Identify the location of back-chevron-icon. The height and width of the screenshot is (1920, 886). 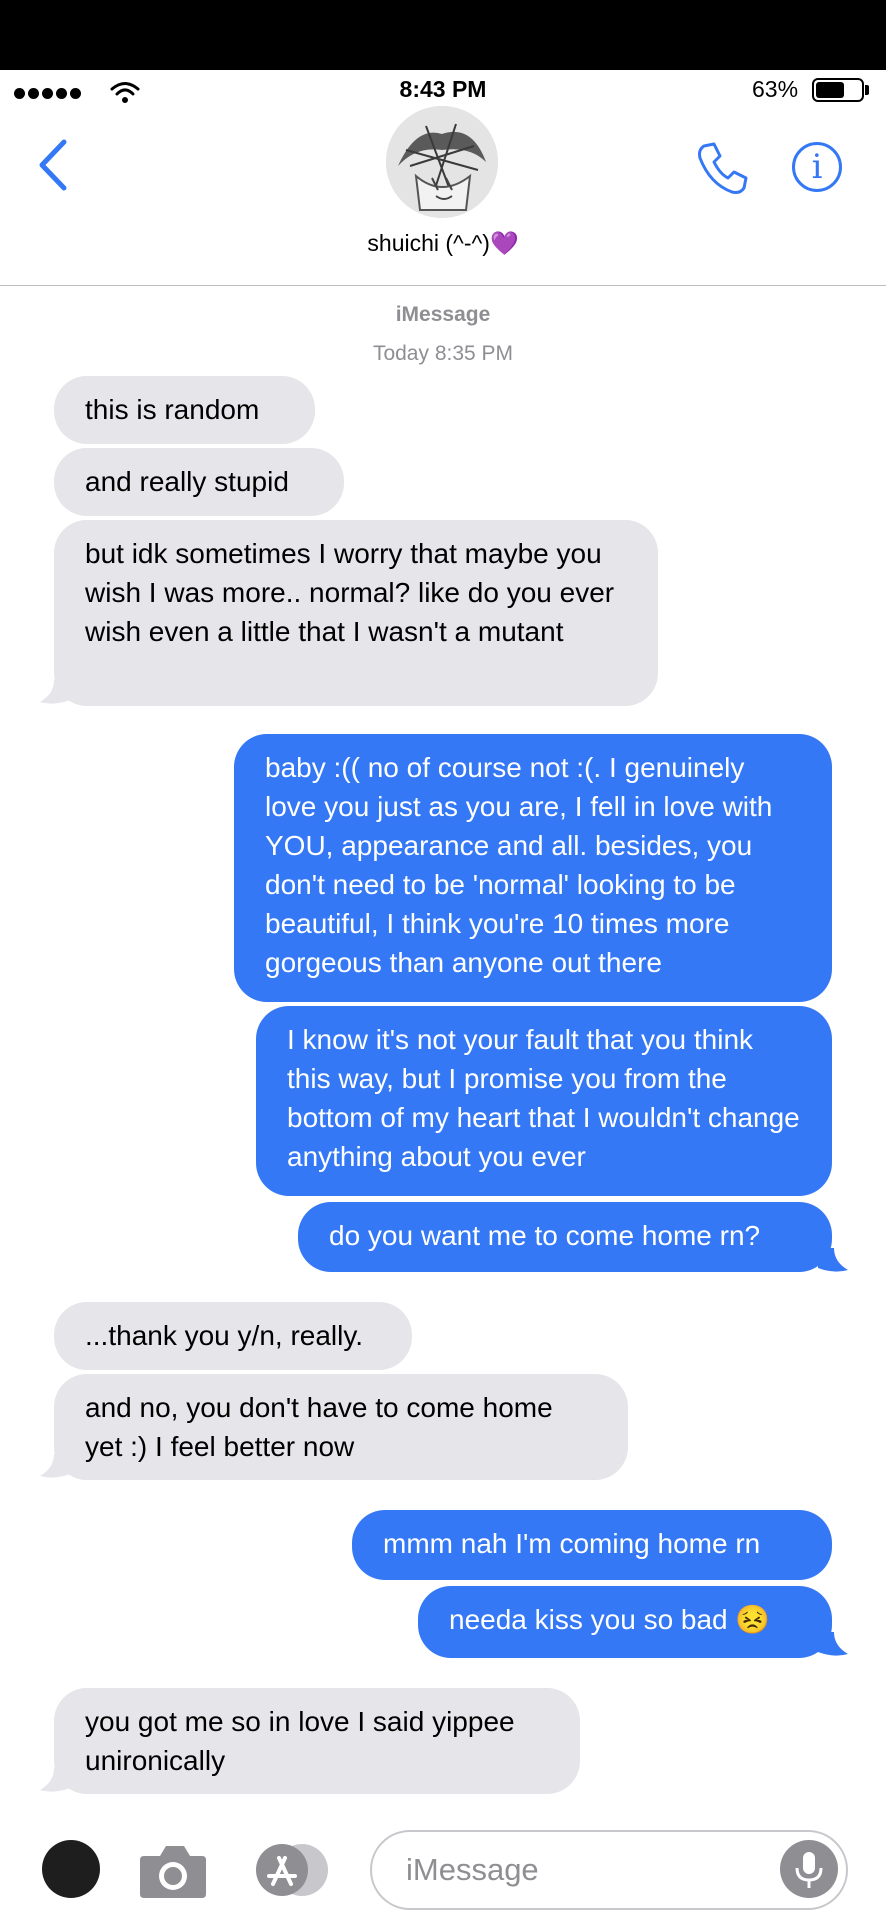
(53, 165).